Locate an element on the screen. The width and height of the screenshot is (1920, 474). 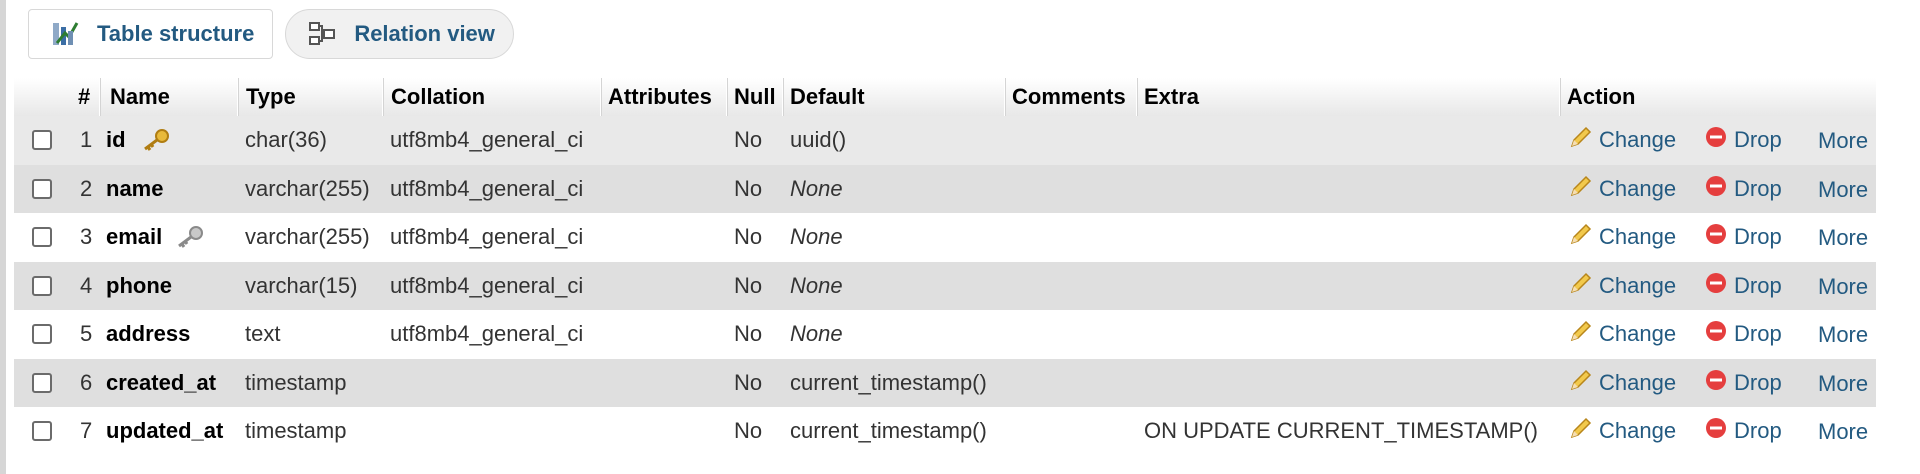
tab-label: Relation view is located at coordinates (424, 33).